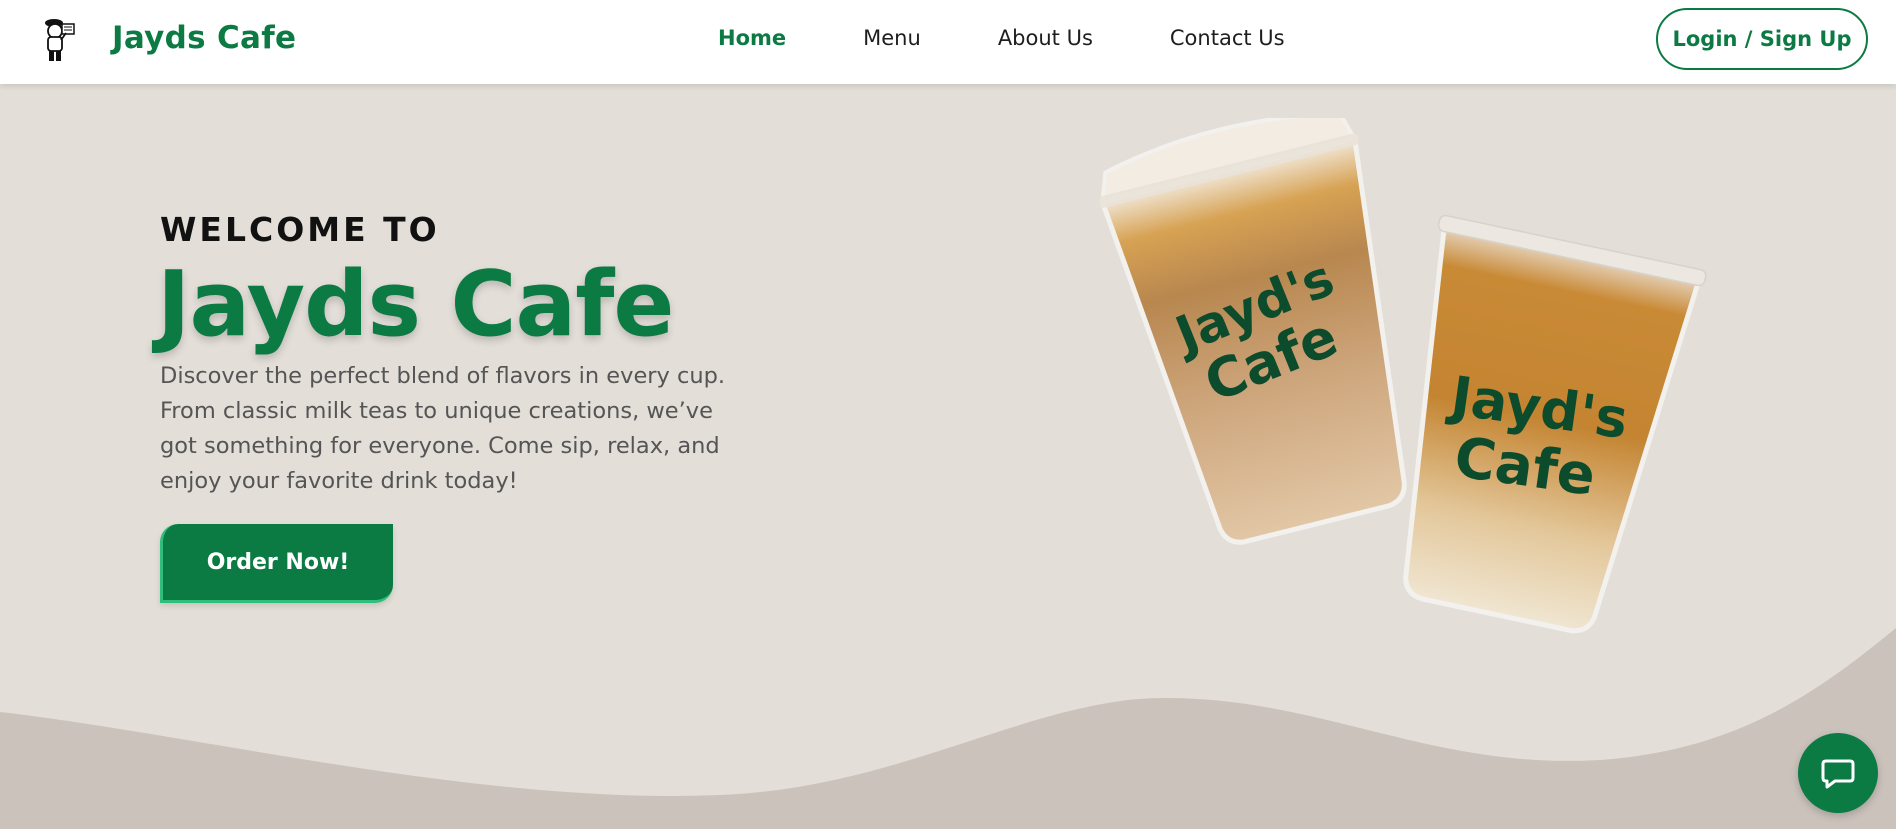  I want to click on order-now-button: Order Now!, so click(276, 563).